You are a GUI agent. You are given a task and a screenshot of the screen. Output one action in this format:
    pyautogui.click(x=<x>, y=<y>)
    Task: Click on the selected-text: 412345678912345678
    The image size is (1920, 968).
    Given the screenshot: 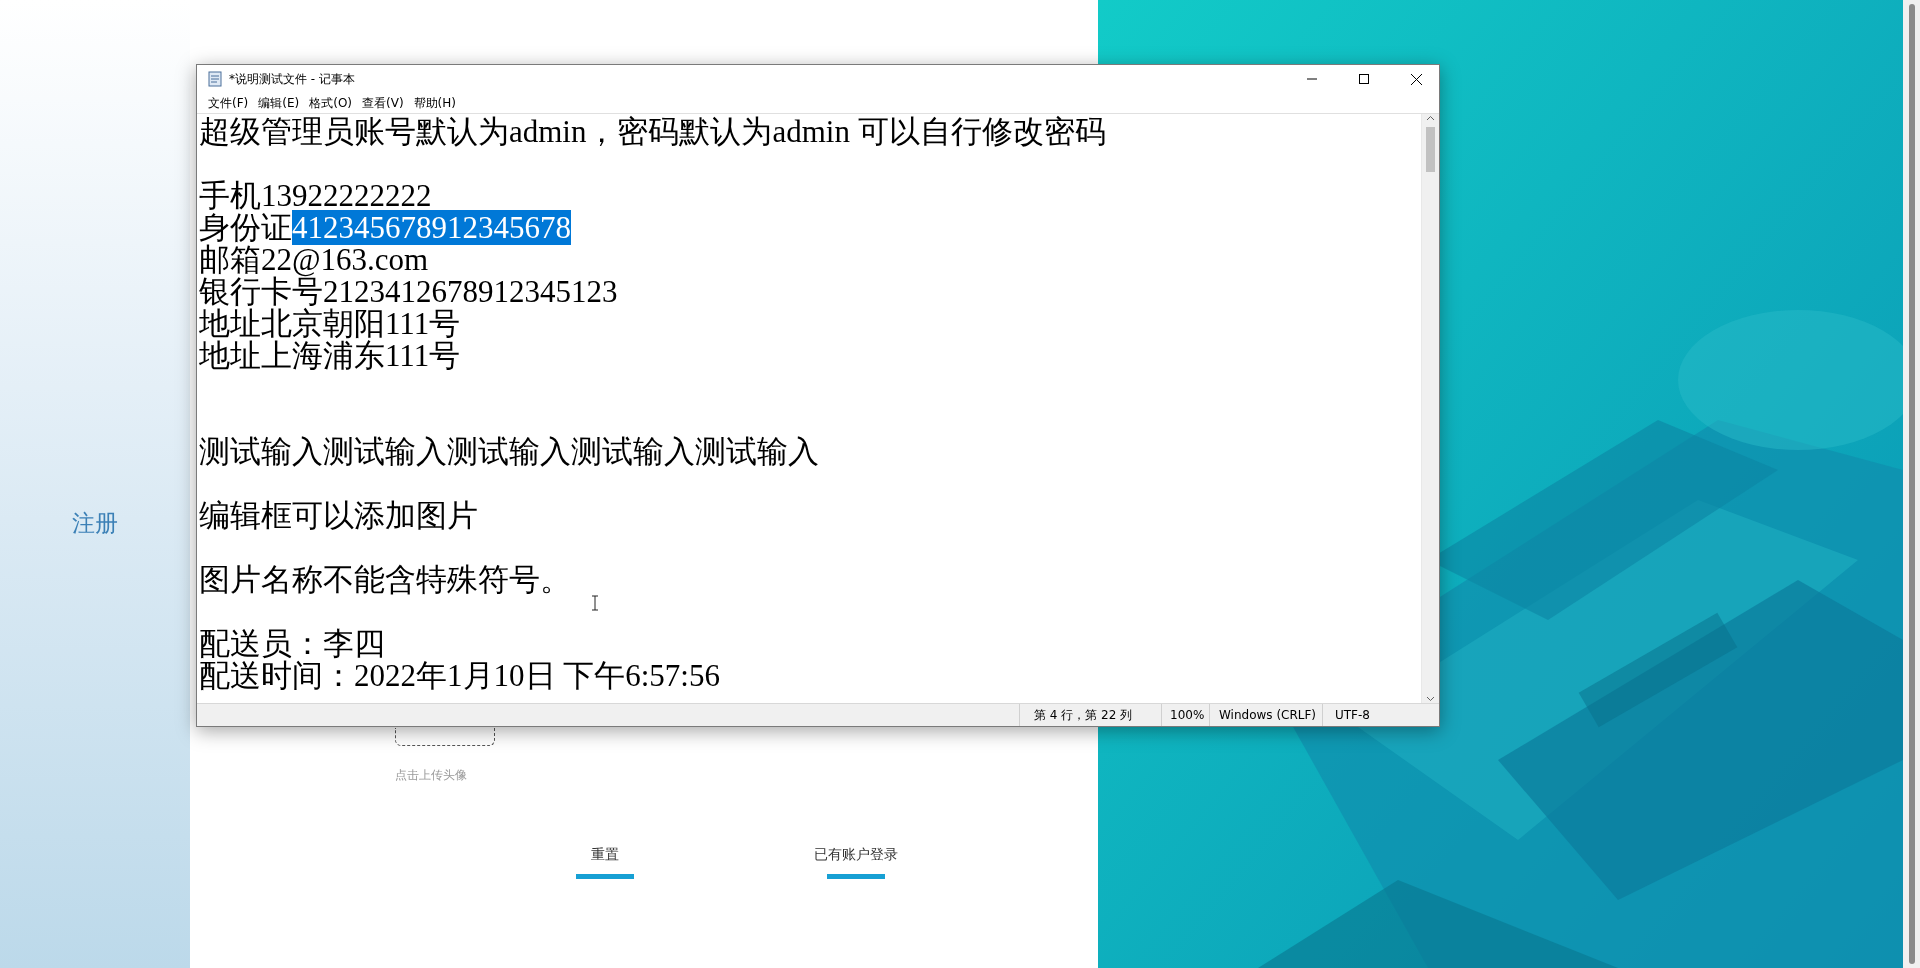 What is the action you would take?
    pyautogui.click(x=431, y=227)
    